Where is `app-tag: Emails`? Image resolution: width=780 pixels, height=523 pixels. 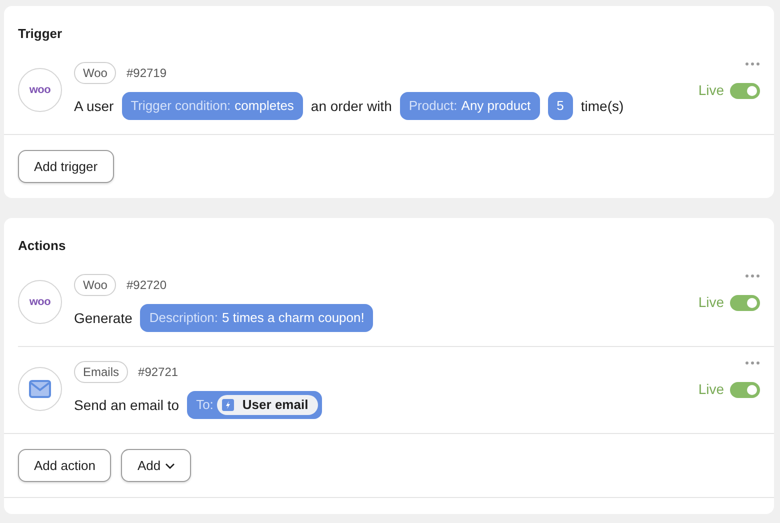
app-tag: Emails is located at coordinates (101, 372).